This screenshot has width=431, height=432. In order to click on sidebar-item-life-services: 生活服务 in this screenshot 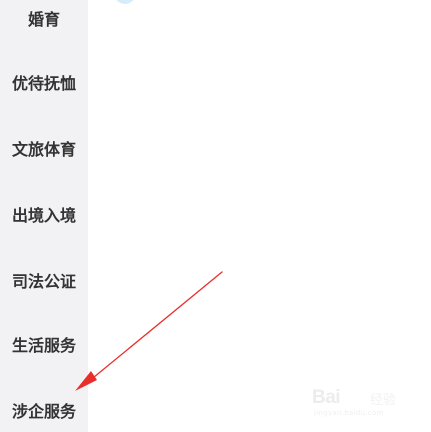, I will do `click(44, 344)`.